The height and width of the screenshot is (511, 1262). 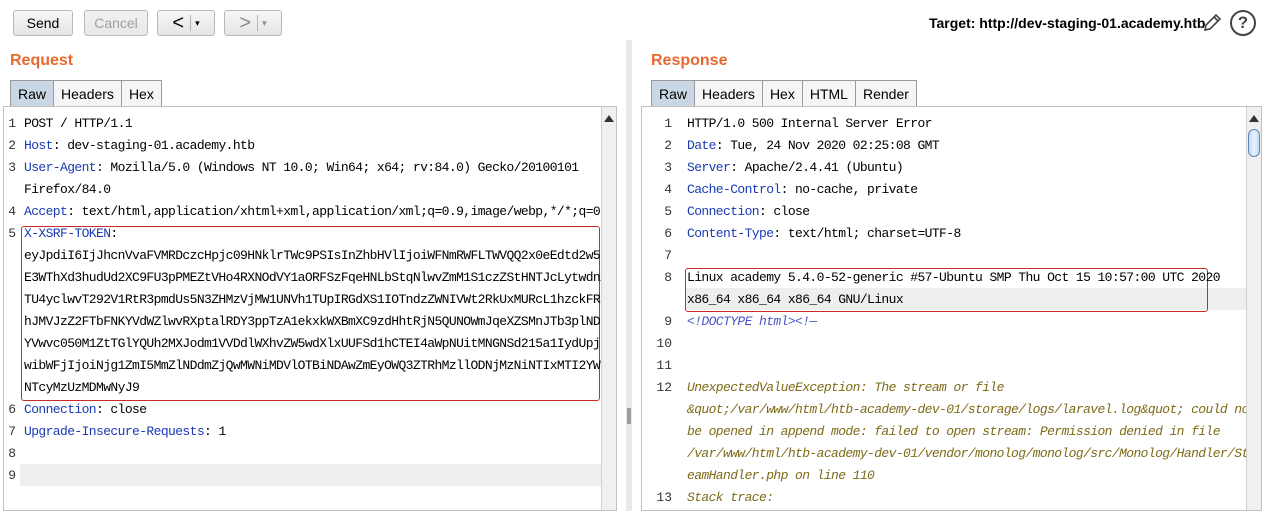 I want to click on header-name: Upgrade-Insecure-Requests, so click(x=114, y=431).